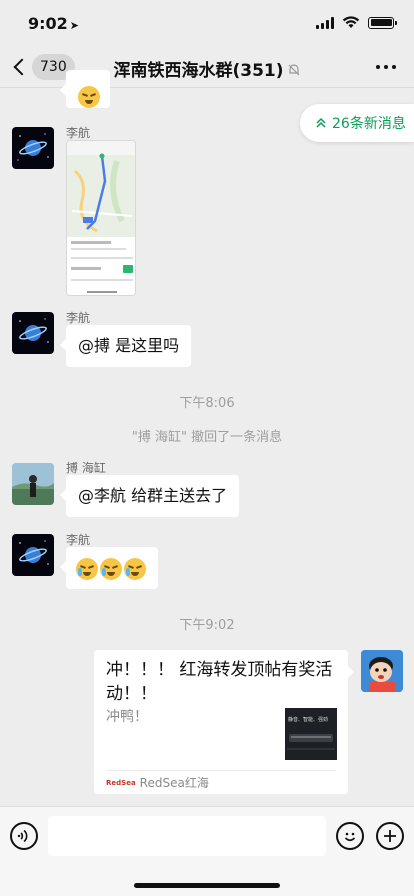  I want to click on new-messages-button: 26条新消息, so click(357, 123).